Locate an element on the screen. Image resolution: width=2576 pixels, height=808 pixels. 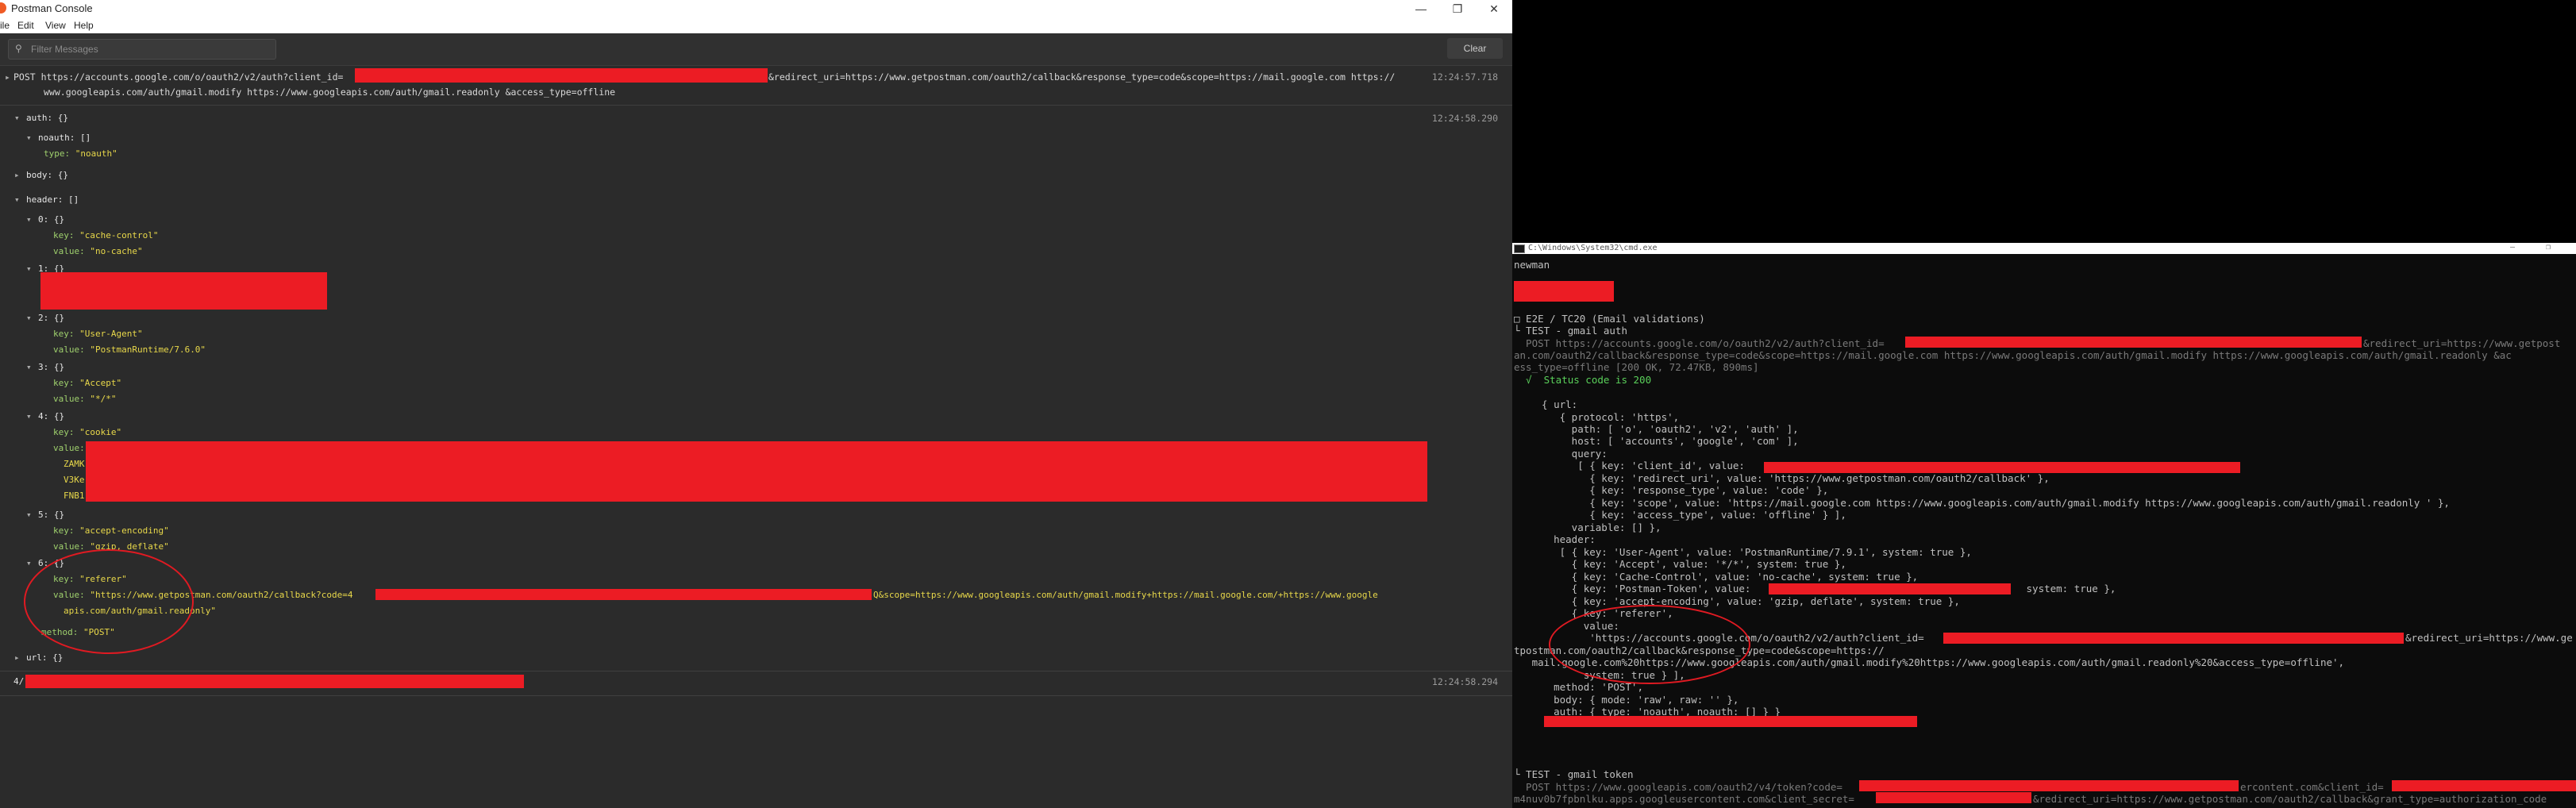
divider is located at coordinates (756, 105).